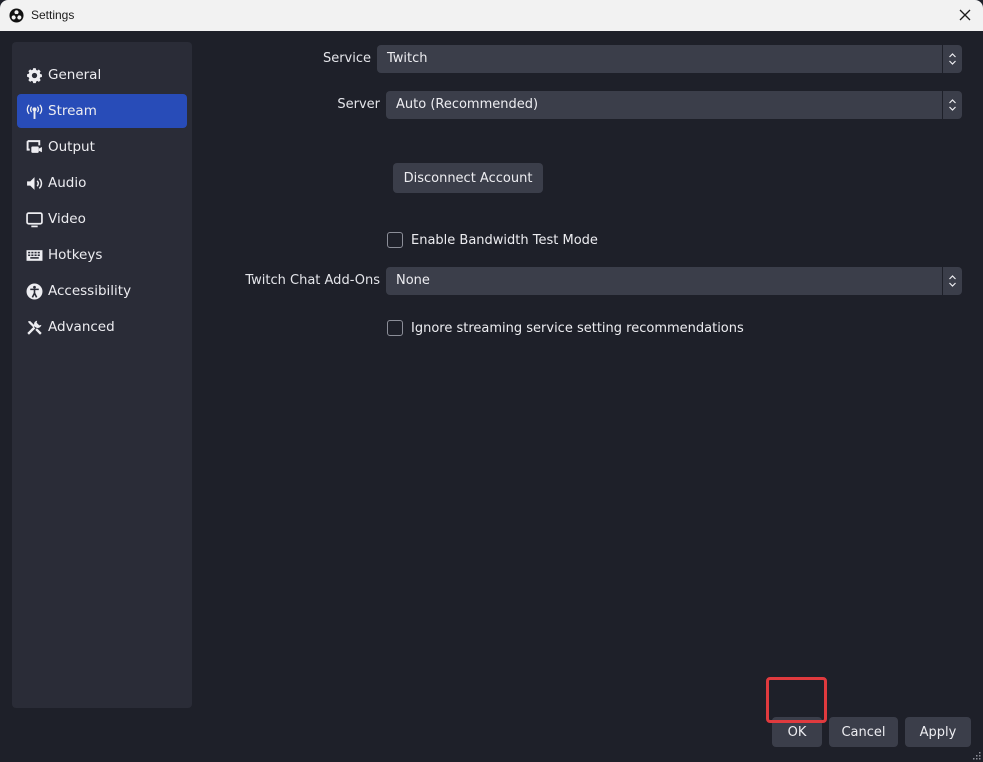 Image resolution: width=983 pixels, height=762 pixels. Describe the element at coordinates (34, 111) in the screenshot. I see `antenna-icon` at that location.